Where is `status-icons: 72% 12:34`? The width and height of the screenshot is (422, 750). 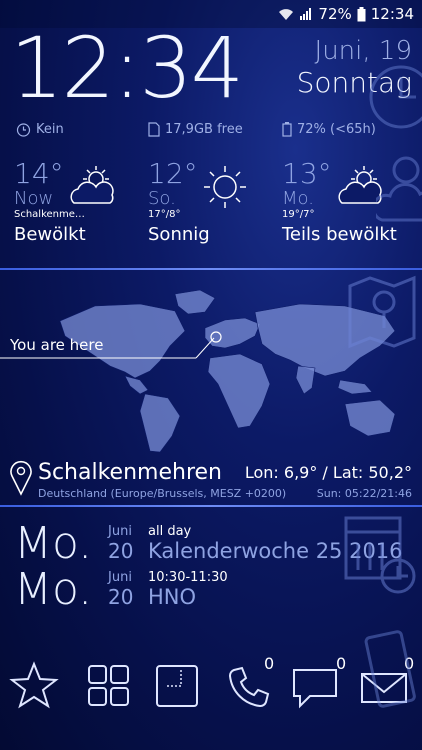
status-icons: 72% 12:34 is located at coordinates (346, 14).